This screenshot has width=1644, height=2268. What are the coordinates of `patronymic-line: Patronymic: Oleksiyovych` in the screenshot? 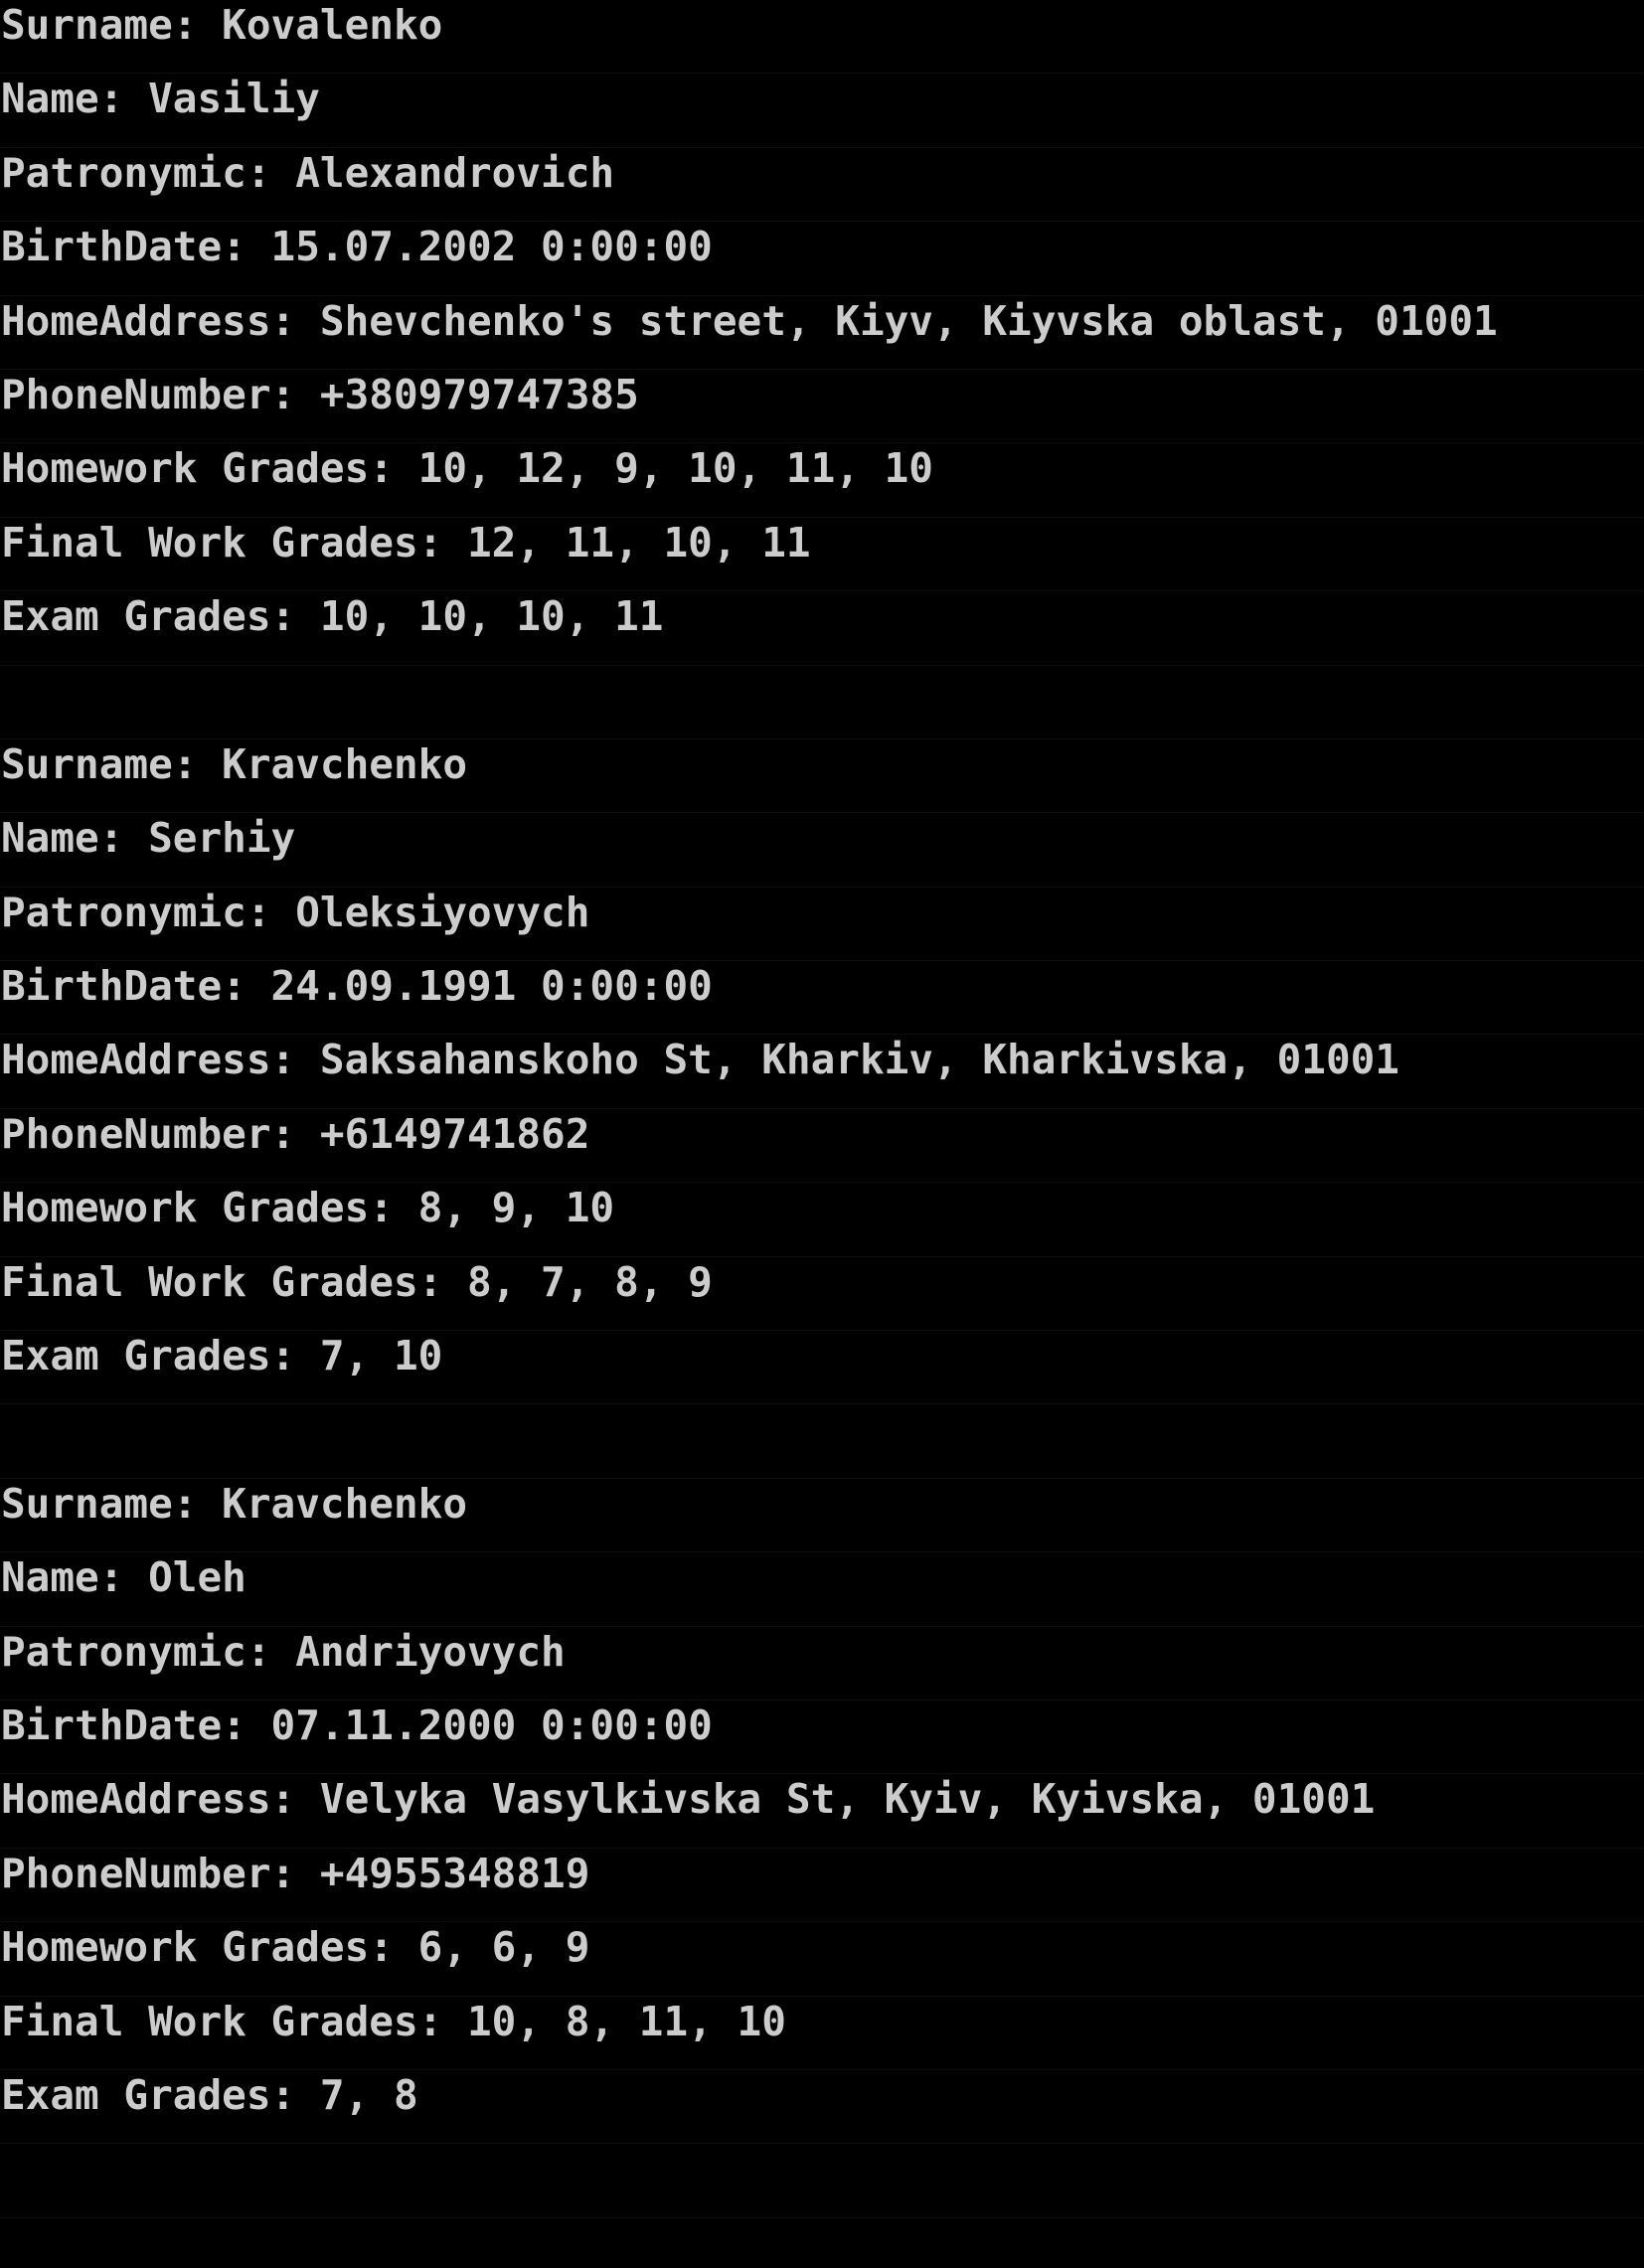 It's located at (822, 925).